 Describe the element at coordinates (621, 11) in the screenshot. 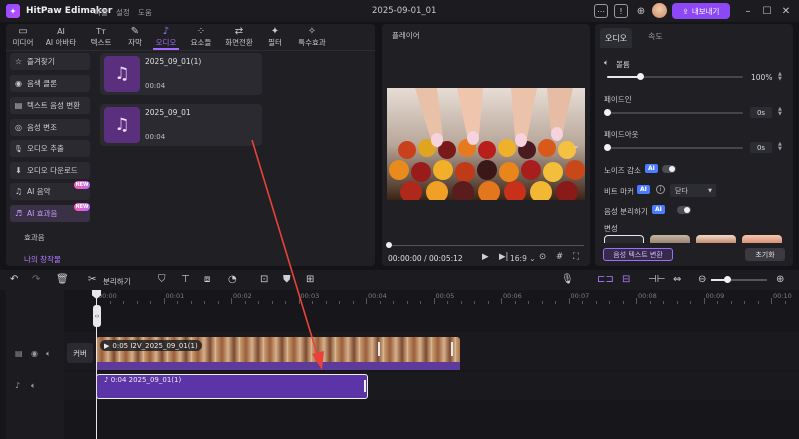

I see `ai-icon: !` at that location.